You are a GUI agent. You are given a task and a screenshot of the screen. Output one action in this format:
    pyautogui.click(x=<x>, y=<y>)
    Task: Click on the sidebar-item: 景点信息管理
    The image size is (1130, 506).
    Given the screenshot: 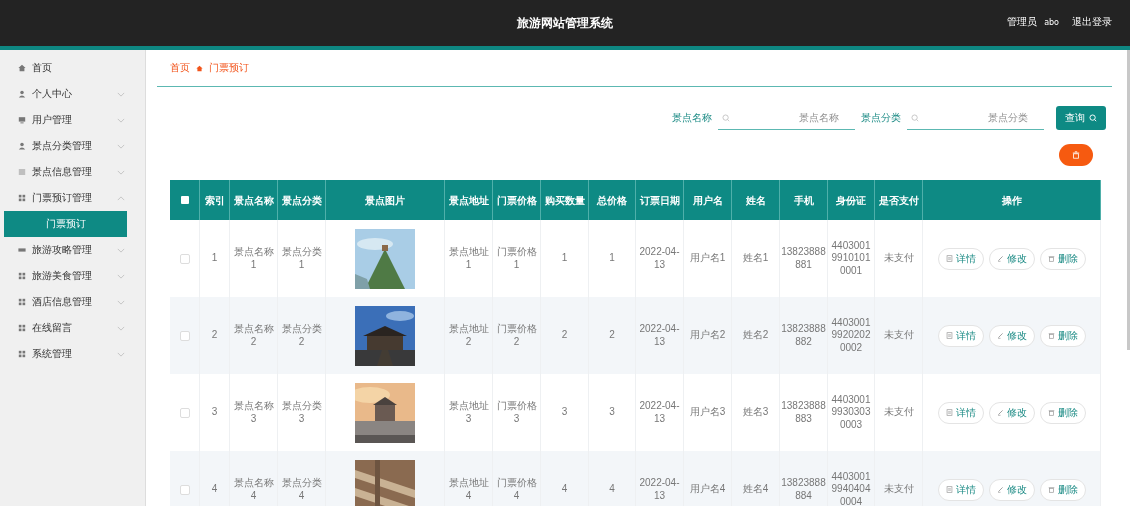 What is the action you would take?
    pyautogui.click(x=72, y=172)
    